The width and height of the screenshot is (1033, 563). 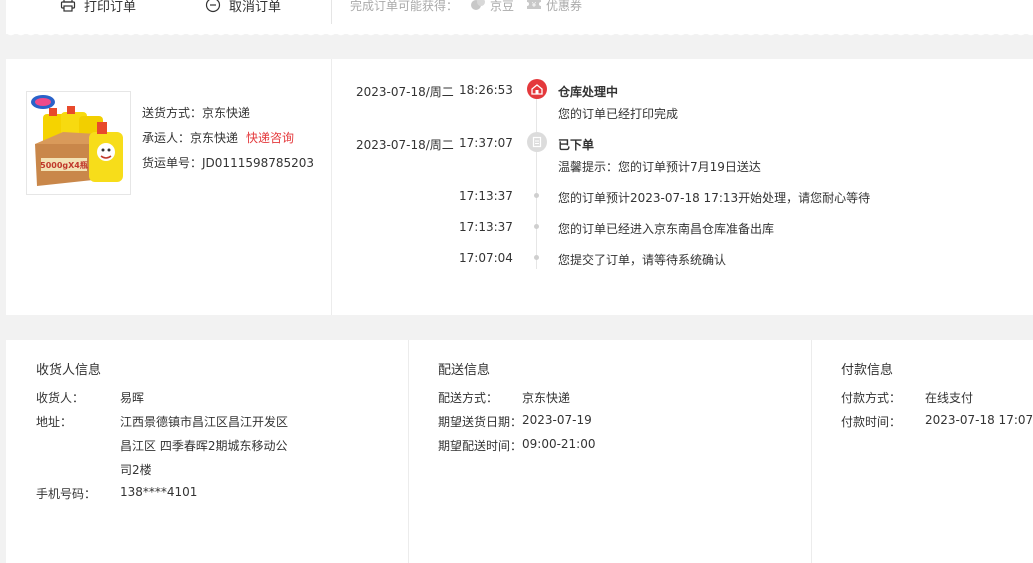 I want to click on phone-label: 手机号码：, so click(x=66, y=494).